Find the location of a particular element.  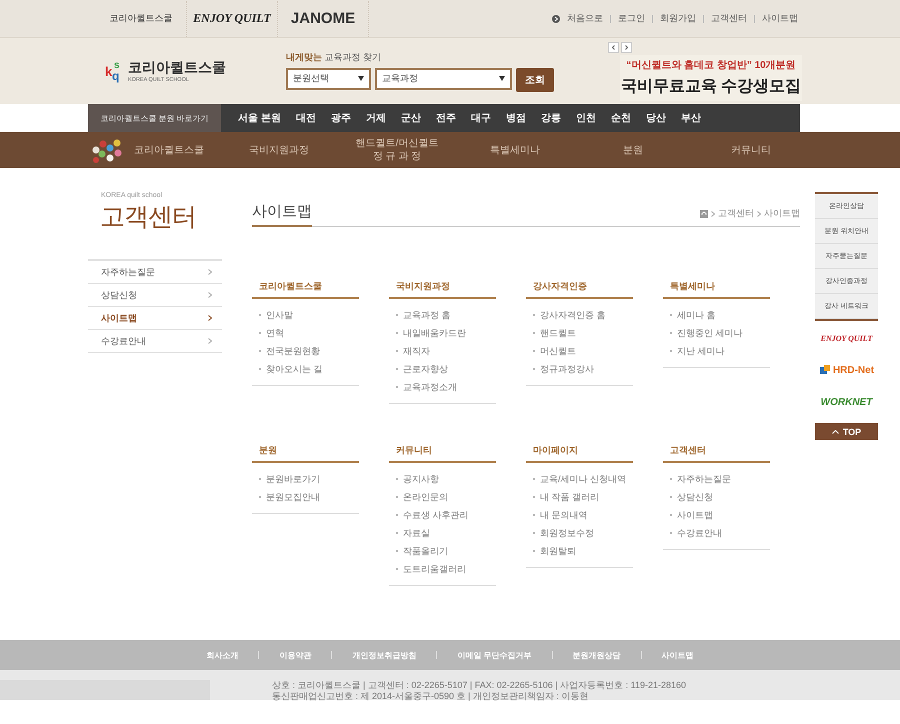

sitemap-link: 강사자격인증 홈 is located at coordinates (573, 315).